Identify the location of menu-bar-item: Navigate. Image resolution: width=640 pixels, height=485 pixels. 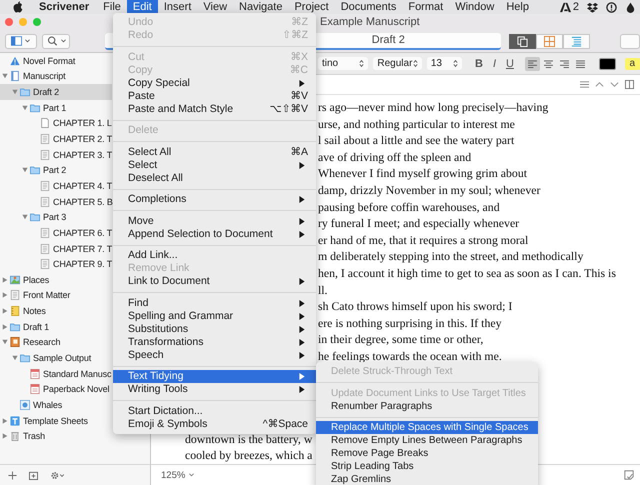
(260, 7).